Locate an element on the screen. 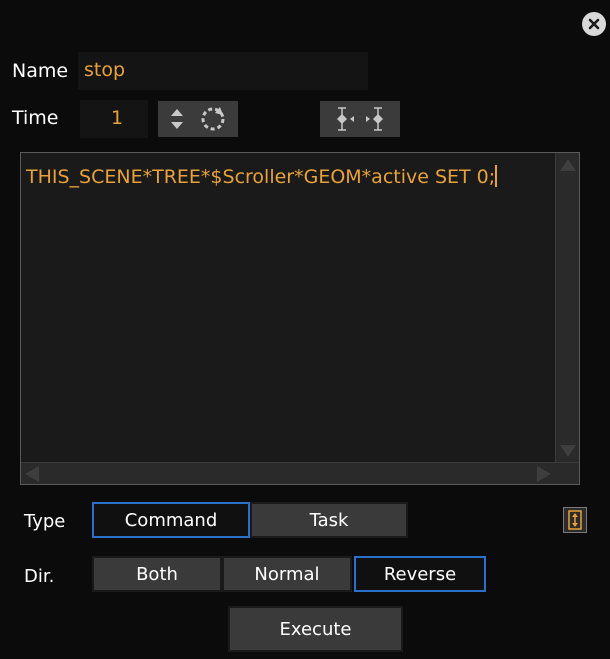 The height and width of the screenshot is (659, 610). type-task-button: Task is located at coordinates (329, 520).